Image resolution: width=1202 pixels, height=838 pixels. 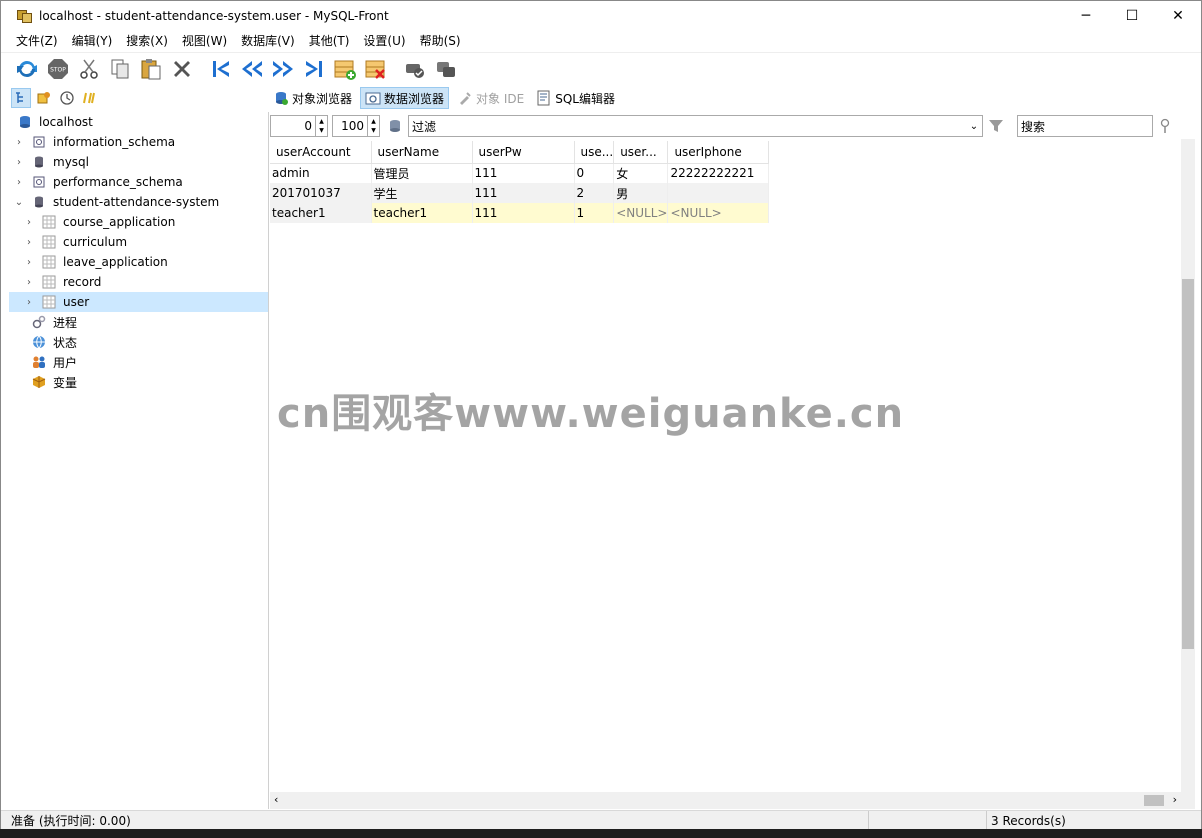 I want to click on menu-file: 文件(Z), so click(x=37, y=41).